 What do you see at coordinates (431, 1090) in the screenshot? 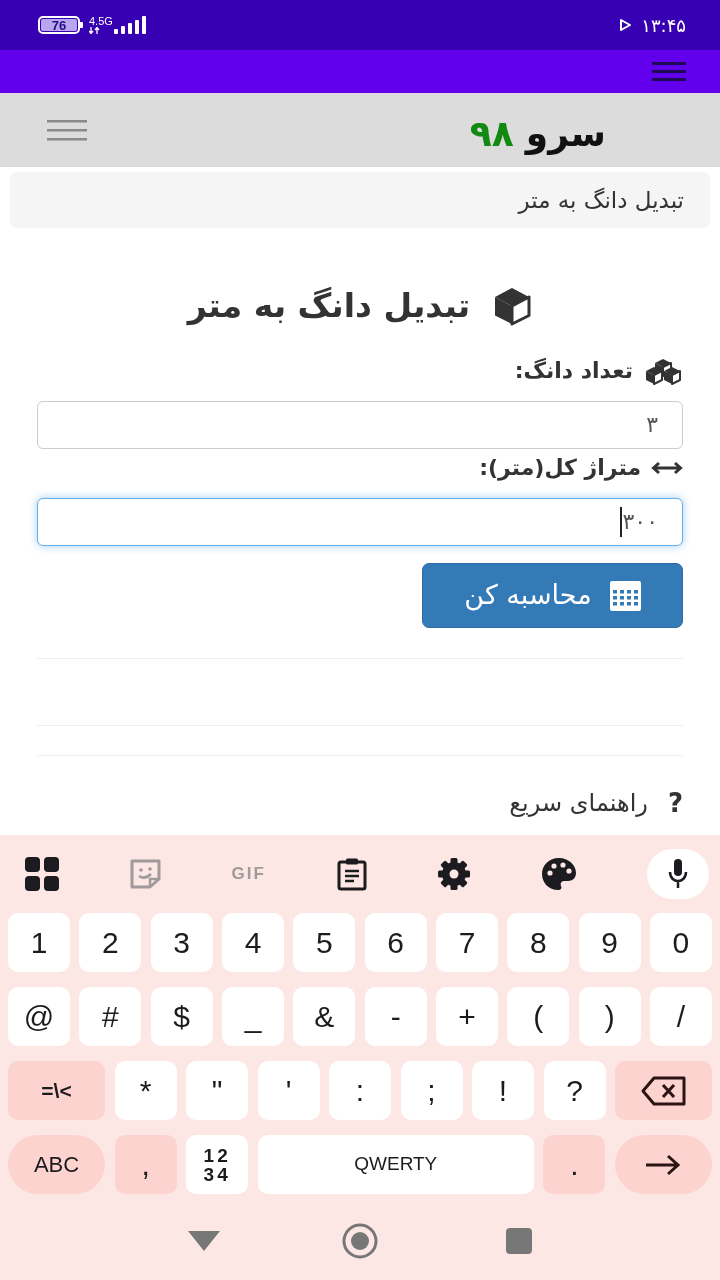
I see `keyboard-key: ;` at bounding box center [431, 1090].